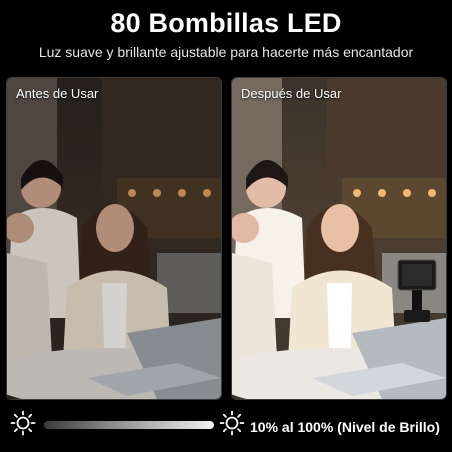 The height and width of the screenshot is (452, 452). What do you see at coordinates (23, 423) in the screenshot?
I see `sun-dim-icon` at bounding box center [23, 423].